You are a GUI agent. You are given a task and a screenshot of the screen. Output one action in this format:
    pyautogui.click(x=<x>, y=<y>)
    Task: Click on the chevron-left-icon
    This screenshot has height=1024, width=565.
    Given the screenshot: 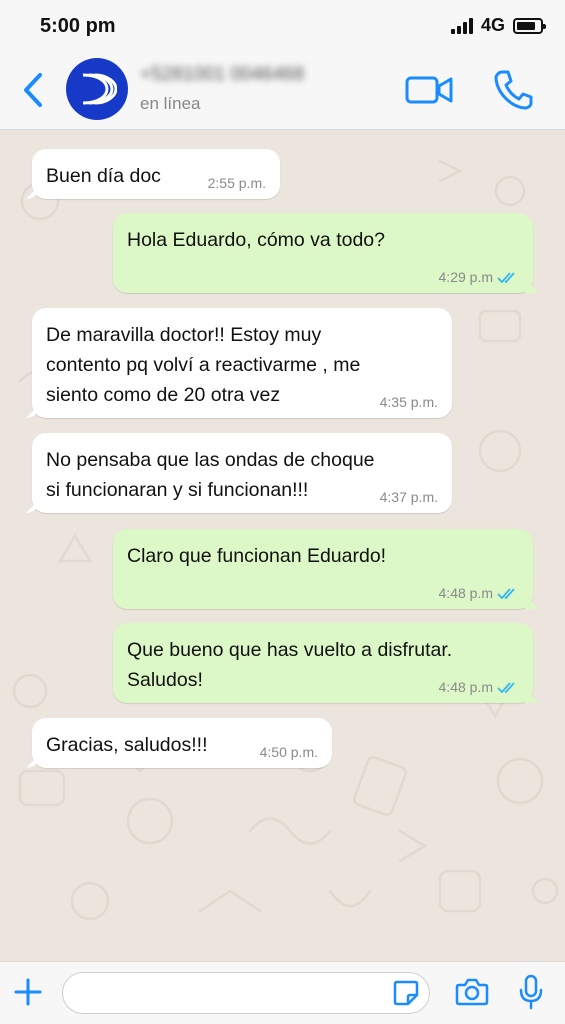 What is the action you would take?
    pyautogui.click(x=33, y=90)
    